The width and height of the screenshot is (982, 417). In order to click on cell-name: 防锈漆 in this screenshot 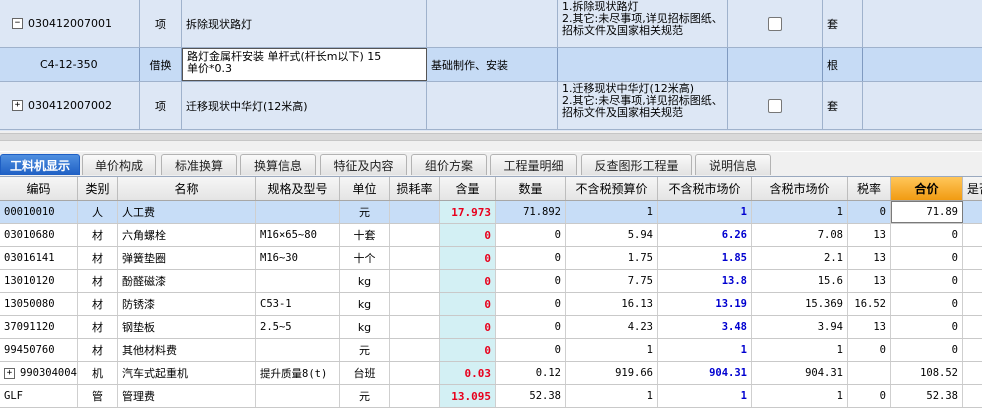, I will do `click(187, 304)`.